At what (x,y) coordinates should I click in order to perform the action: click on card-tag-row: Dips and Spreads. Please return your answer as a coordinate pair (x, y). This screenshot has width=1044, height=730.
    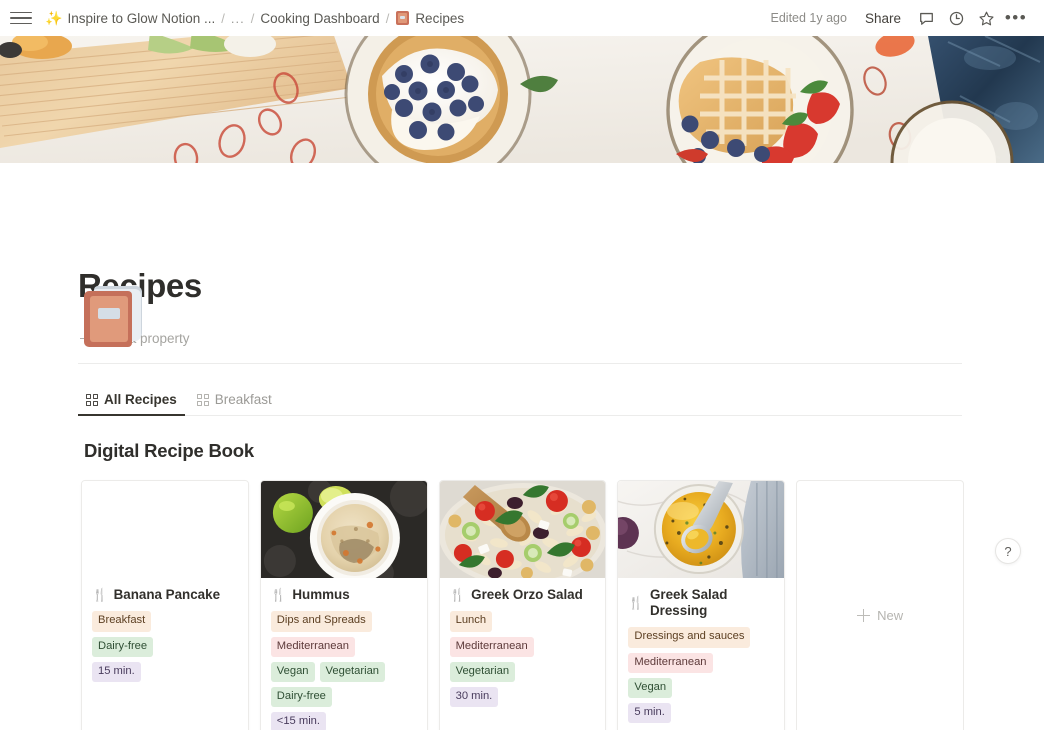
    Looking at the image, I should click on (343, 621).